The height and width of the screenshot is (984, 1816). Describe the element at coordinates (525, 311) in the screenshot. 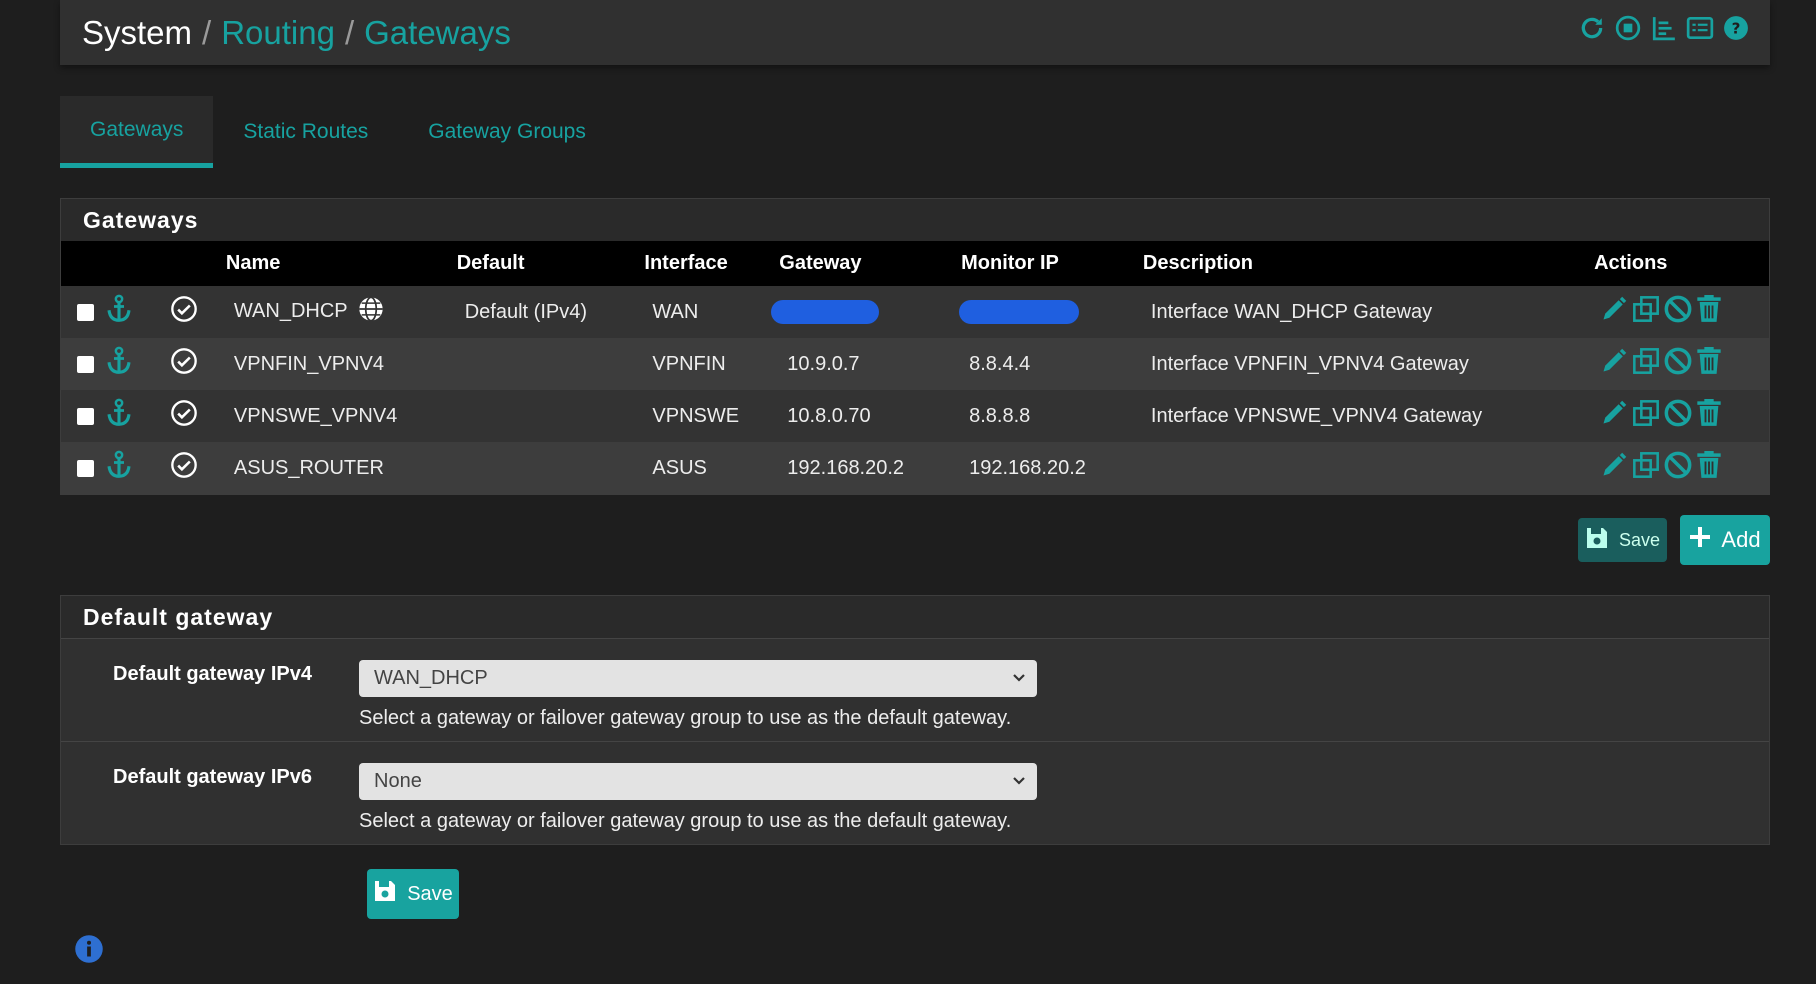

I see `gateway-default: Default (IPv4)` at that location.